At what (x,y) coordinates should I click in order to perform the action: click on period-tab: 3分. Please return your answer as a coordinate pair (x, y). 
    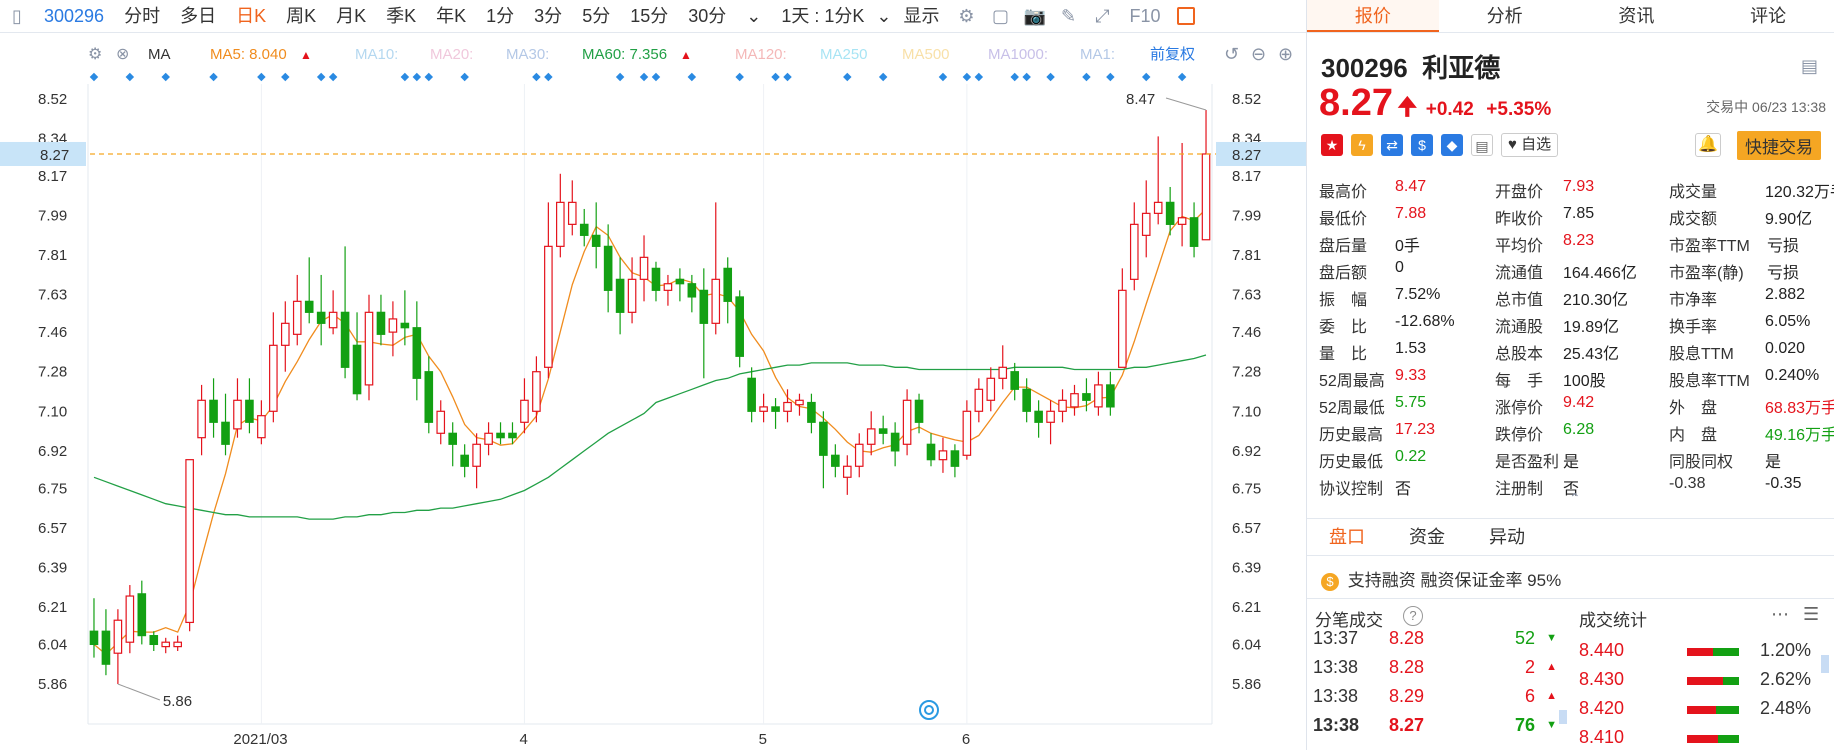
    Looking at the image, I should click on (548, 16).